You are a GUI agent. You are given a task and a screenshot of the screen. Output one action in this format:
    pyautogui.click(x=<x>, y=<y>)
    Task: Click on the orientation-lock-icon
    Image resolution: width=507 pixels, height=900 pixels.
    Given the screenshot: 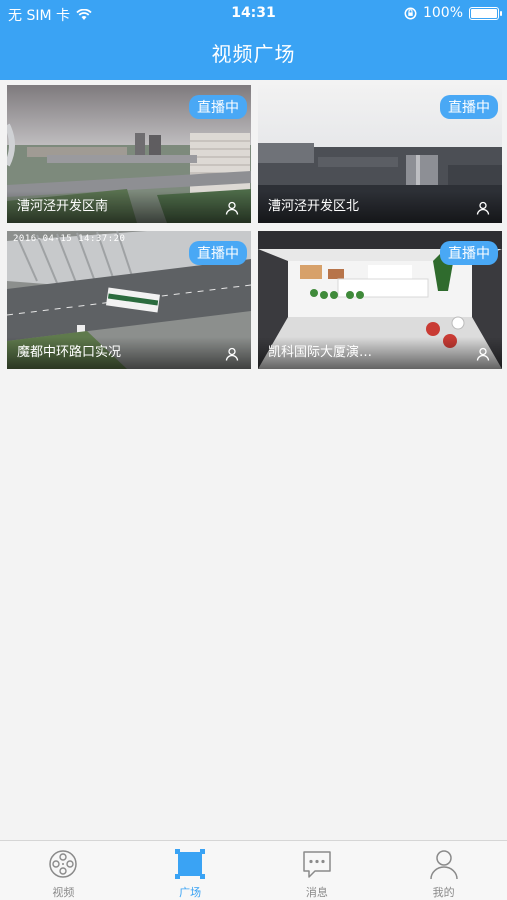 What is the action you would take?
    pyautogui.click(x=410, y=13)
    